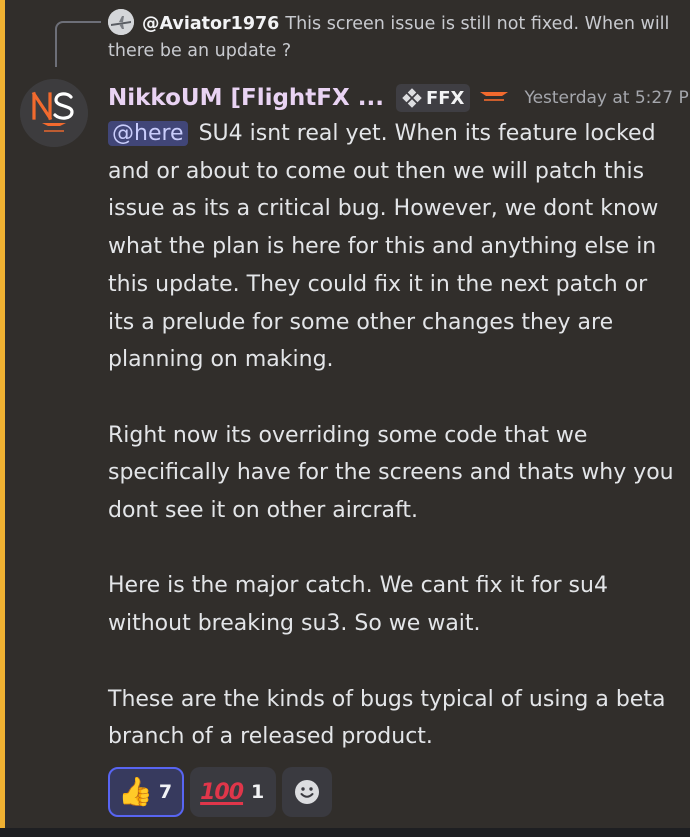 The image size is (690, 837). Describe the element at coordinates (258, 792) in the screenshot. I see `reaction-count: 1` at that location.